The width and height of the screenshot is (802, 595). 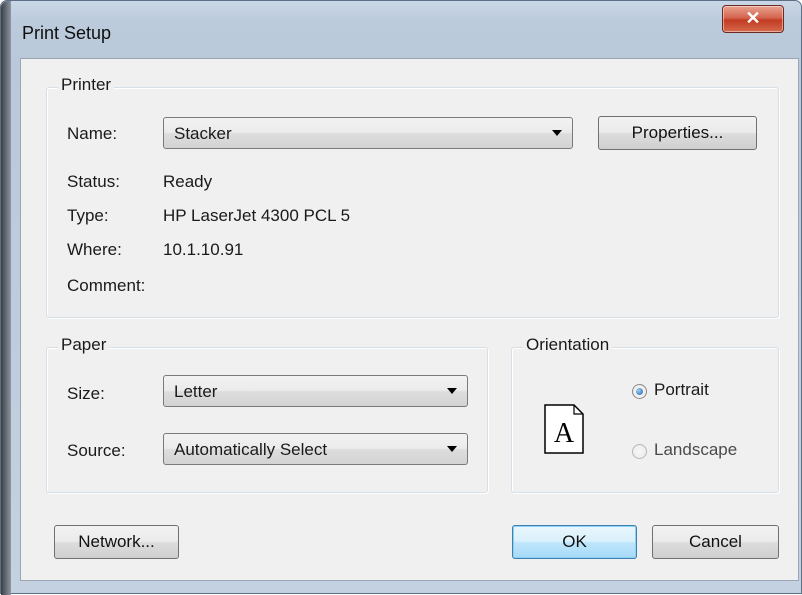 What do you see at coordinates (96, 450) in the screenshot?
I see `paper-source-label: Source:` at bounding box center [96, 450].